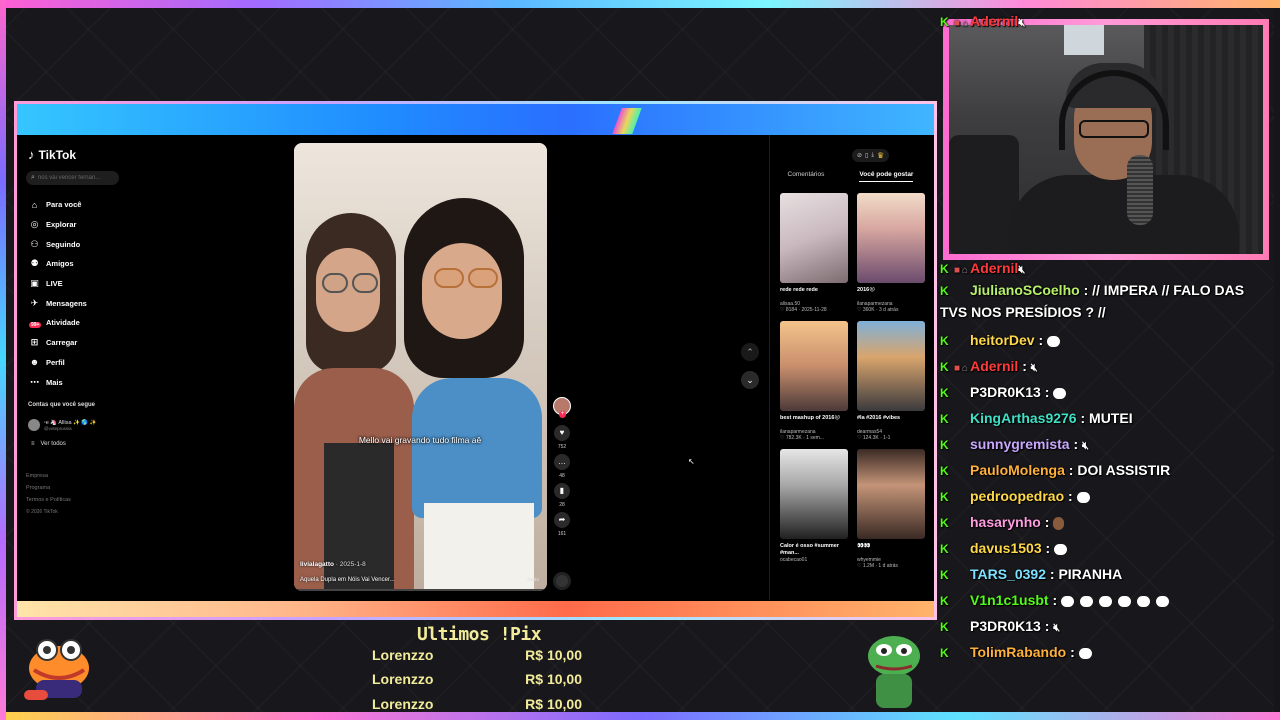 The width and height of the screenshot is (1280, 720). What do you see at coordinates (814, 238) in the screenshot?
I see `video-thumbnail` at bounding box center [814, 238].